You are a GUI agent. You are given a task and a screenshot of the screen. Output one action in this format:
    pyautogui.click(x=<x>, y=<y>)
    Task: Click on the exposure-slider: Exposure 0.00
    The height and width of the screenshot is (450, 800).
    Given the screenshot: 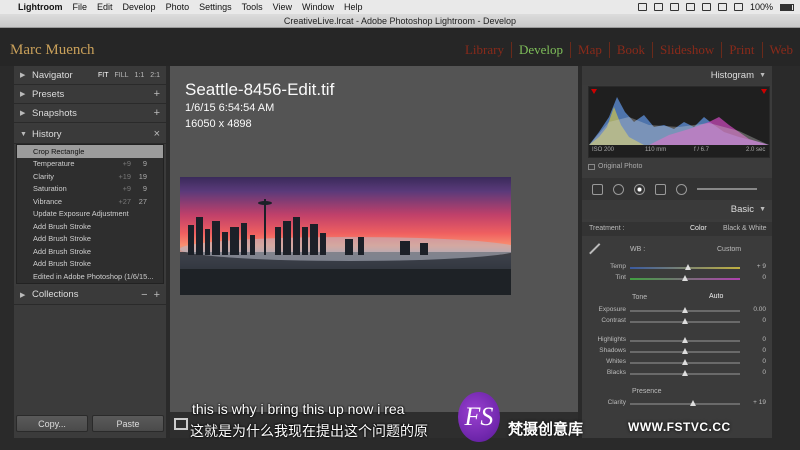 What is the action you would take?
    pyautogui.click(x=677, y=311)
    